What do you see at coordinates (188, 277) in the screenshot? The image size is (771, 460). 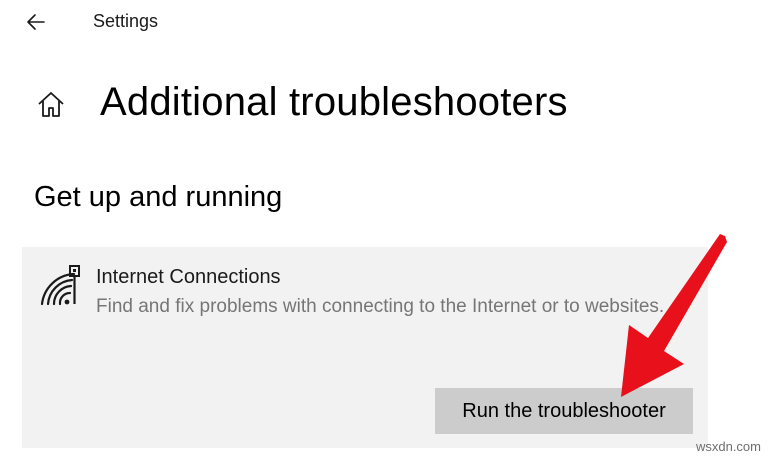 I see `troubleshooter-title: Internet Connections` at bounding box center [188, 277].